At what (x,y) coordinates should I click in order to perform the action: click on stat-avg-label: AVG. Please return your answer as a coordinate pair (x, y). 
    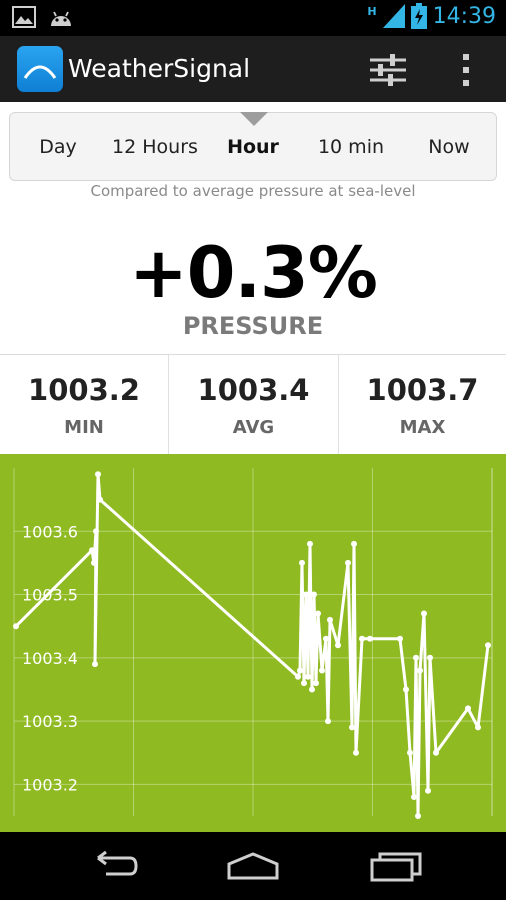
    Looking at the image, I should click on (253, 427).